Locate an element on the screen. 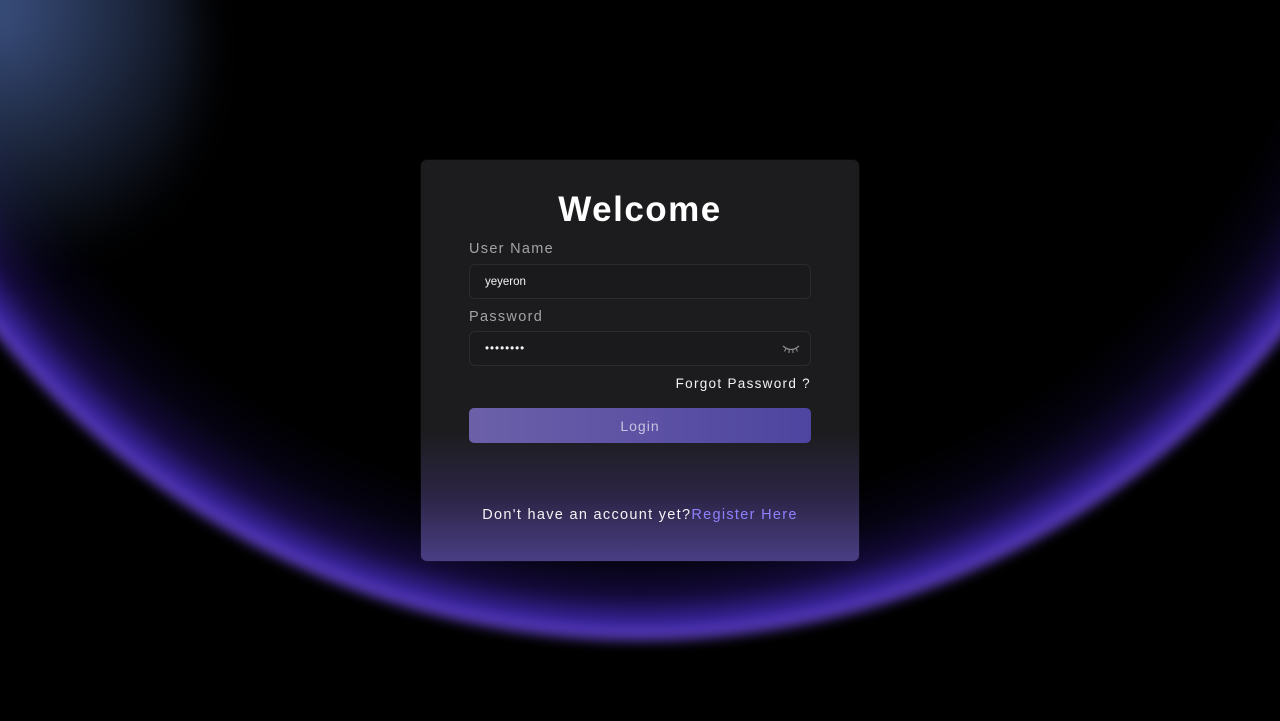  register-link: Register Here is located at coordinates (744, 515).